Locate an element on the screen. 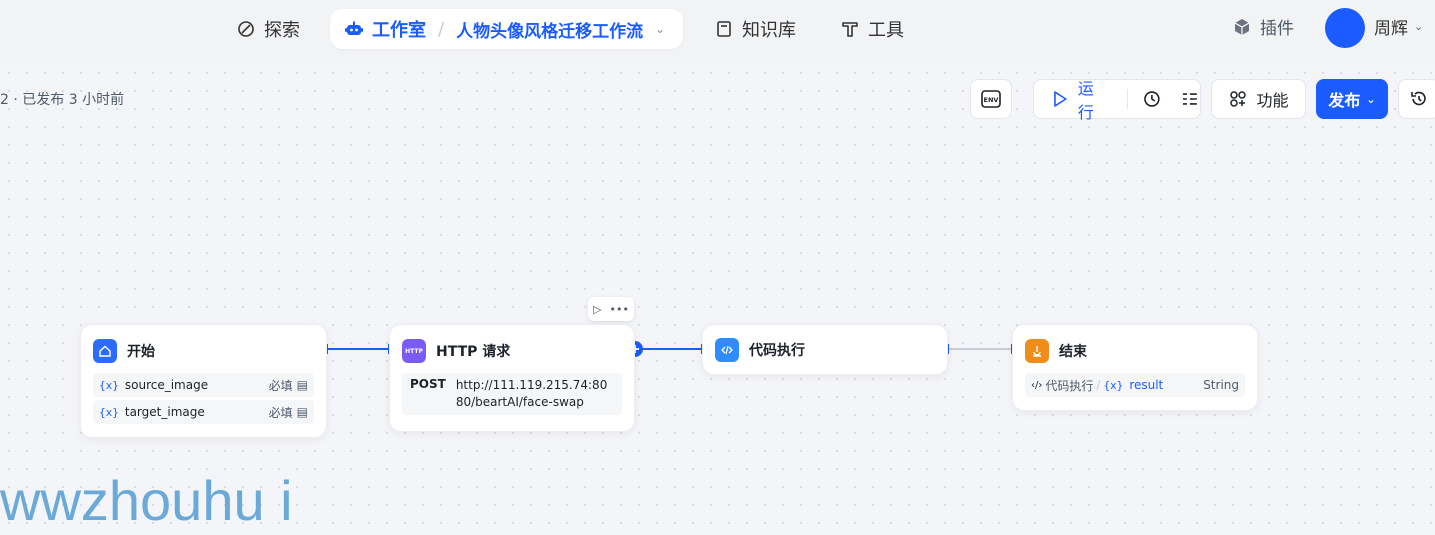 This screenshot has height=535, width=1435. watermark: wwzhouhu i is located at coordinates (146, 500).